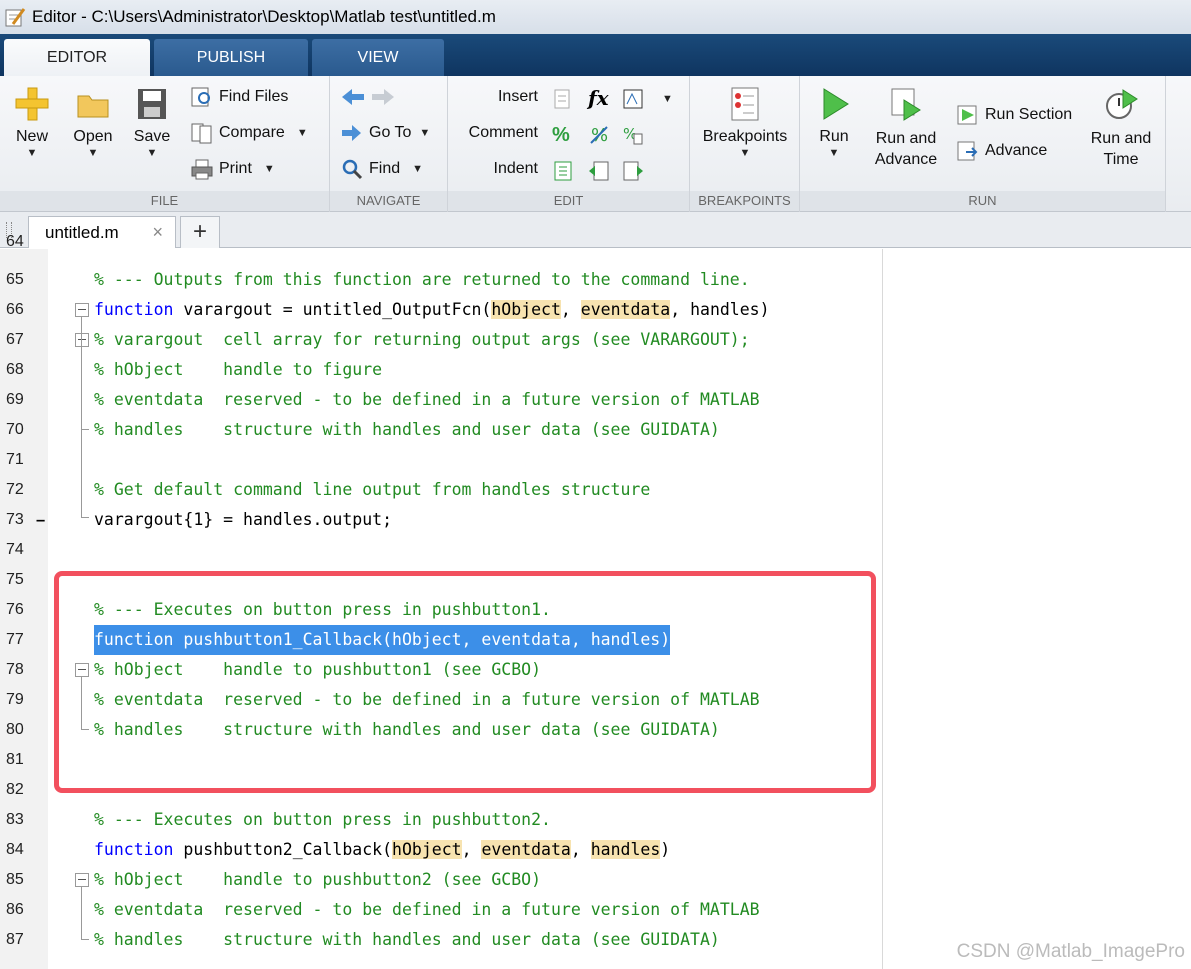 The image size is (1191, 969). Describe the element at coordinates (599, 135) in the screenshot. I see `uncomment-icon: %` at that location.